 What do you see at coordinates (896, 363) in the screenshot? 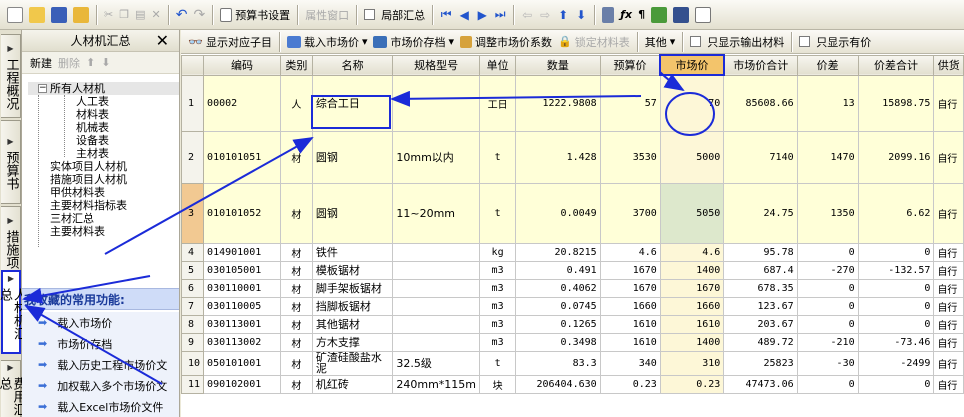
I see `diff-total-cell: -2499` at bounding box center [896, 363].